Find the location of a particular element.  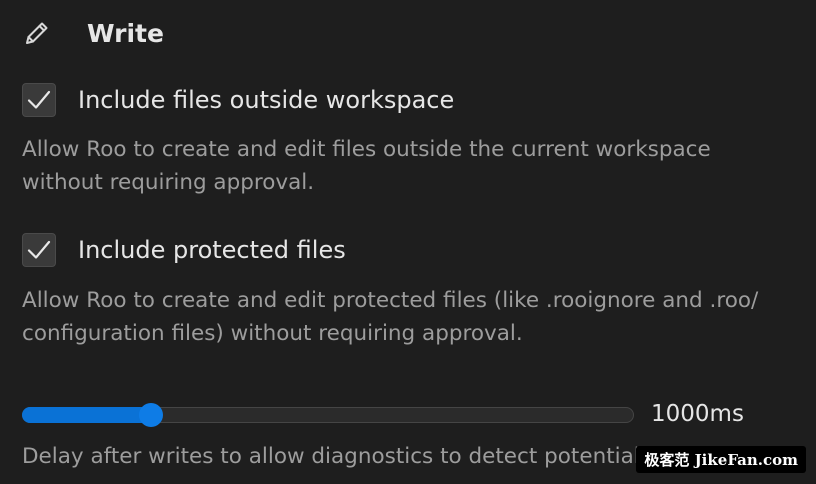

setting-protected-files: Include protected files is located at coordinates (184, 250).